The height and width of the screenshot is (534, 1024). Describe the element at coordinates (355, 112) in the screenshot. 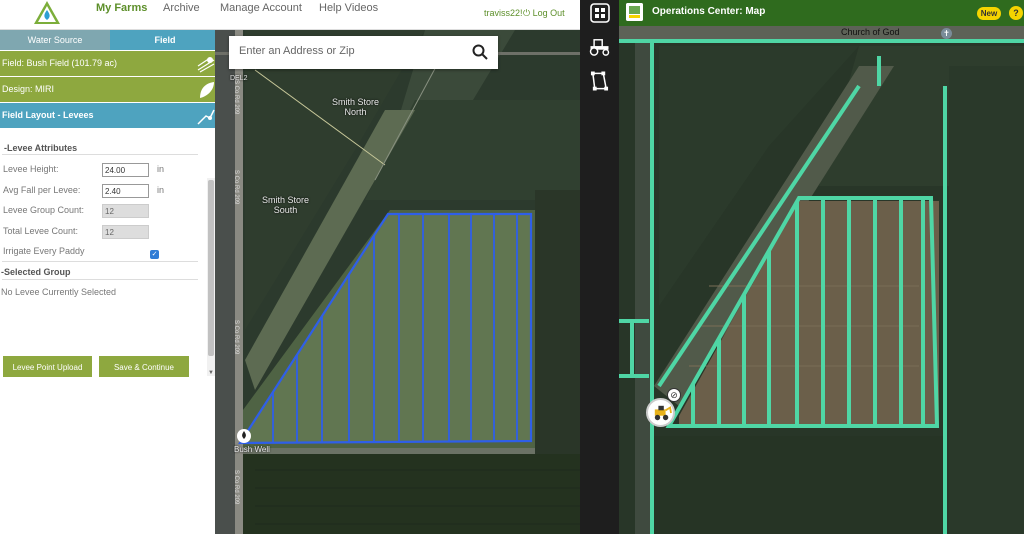

I see `map-label-line: North` at that location.